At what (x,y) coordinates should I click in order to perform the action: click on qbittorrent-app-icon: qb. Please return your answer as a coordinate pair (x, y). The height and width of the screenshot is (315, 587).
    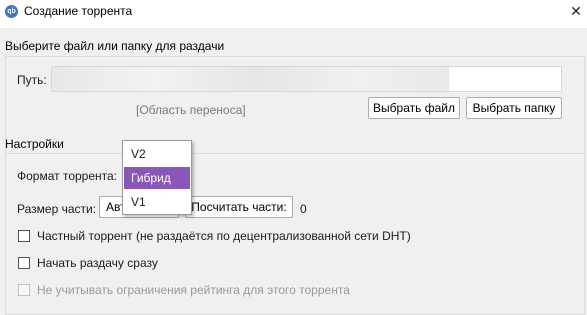
    Looking at the image, I should click on (11, 11).